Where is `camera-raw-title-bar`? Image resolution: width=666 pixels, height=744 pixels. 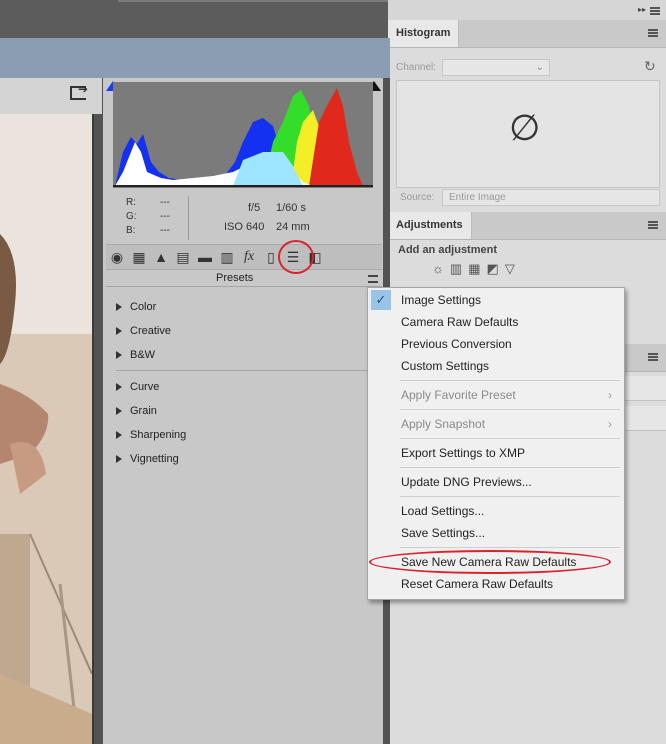 camera-raw-title-bar is located at coordinates (195, 58).